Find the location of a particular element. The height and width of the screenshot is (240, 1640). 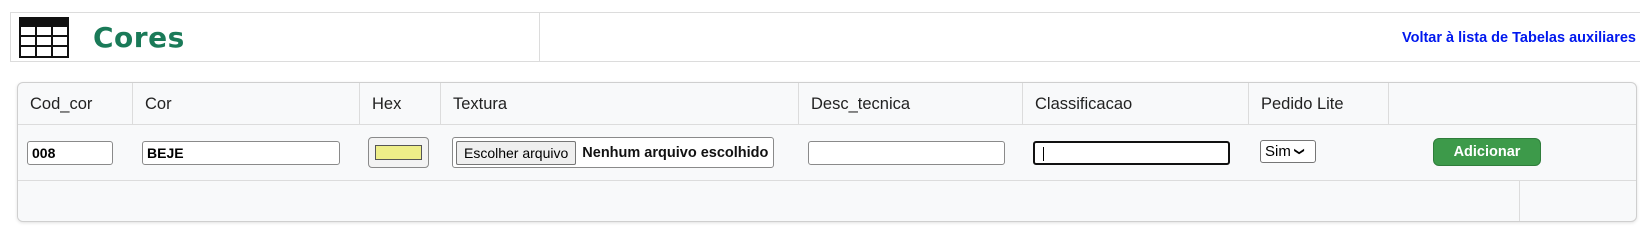

choose-file-button: Escolher arquivo is located at coordinates (516, 152).